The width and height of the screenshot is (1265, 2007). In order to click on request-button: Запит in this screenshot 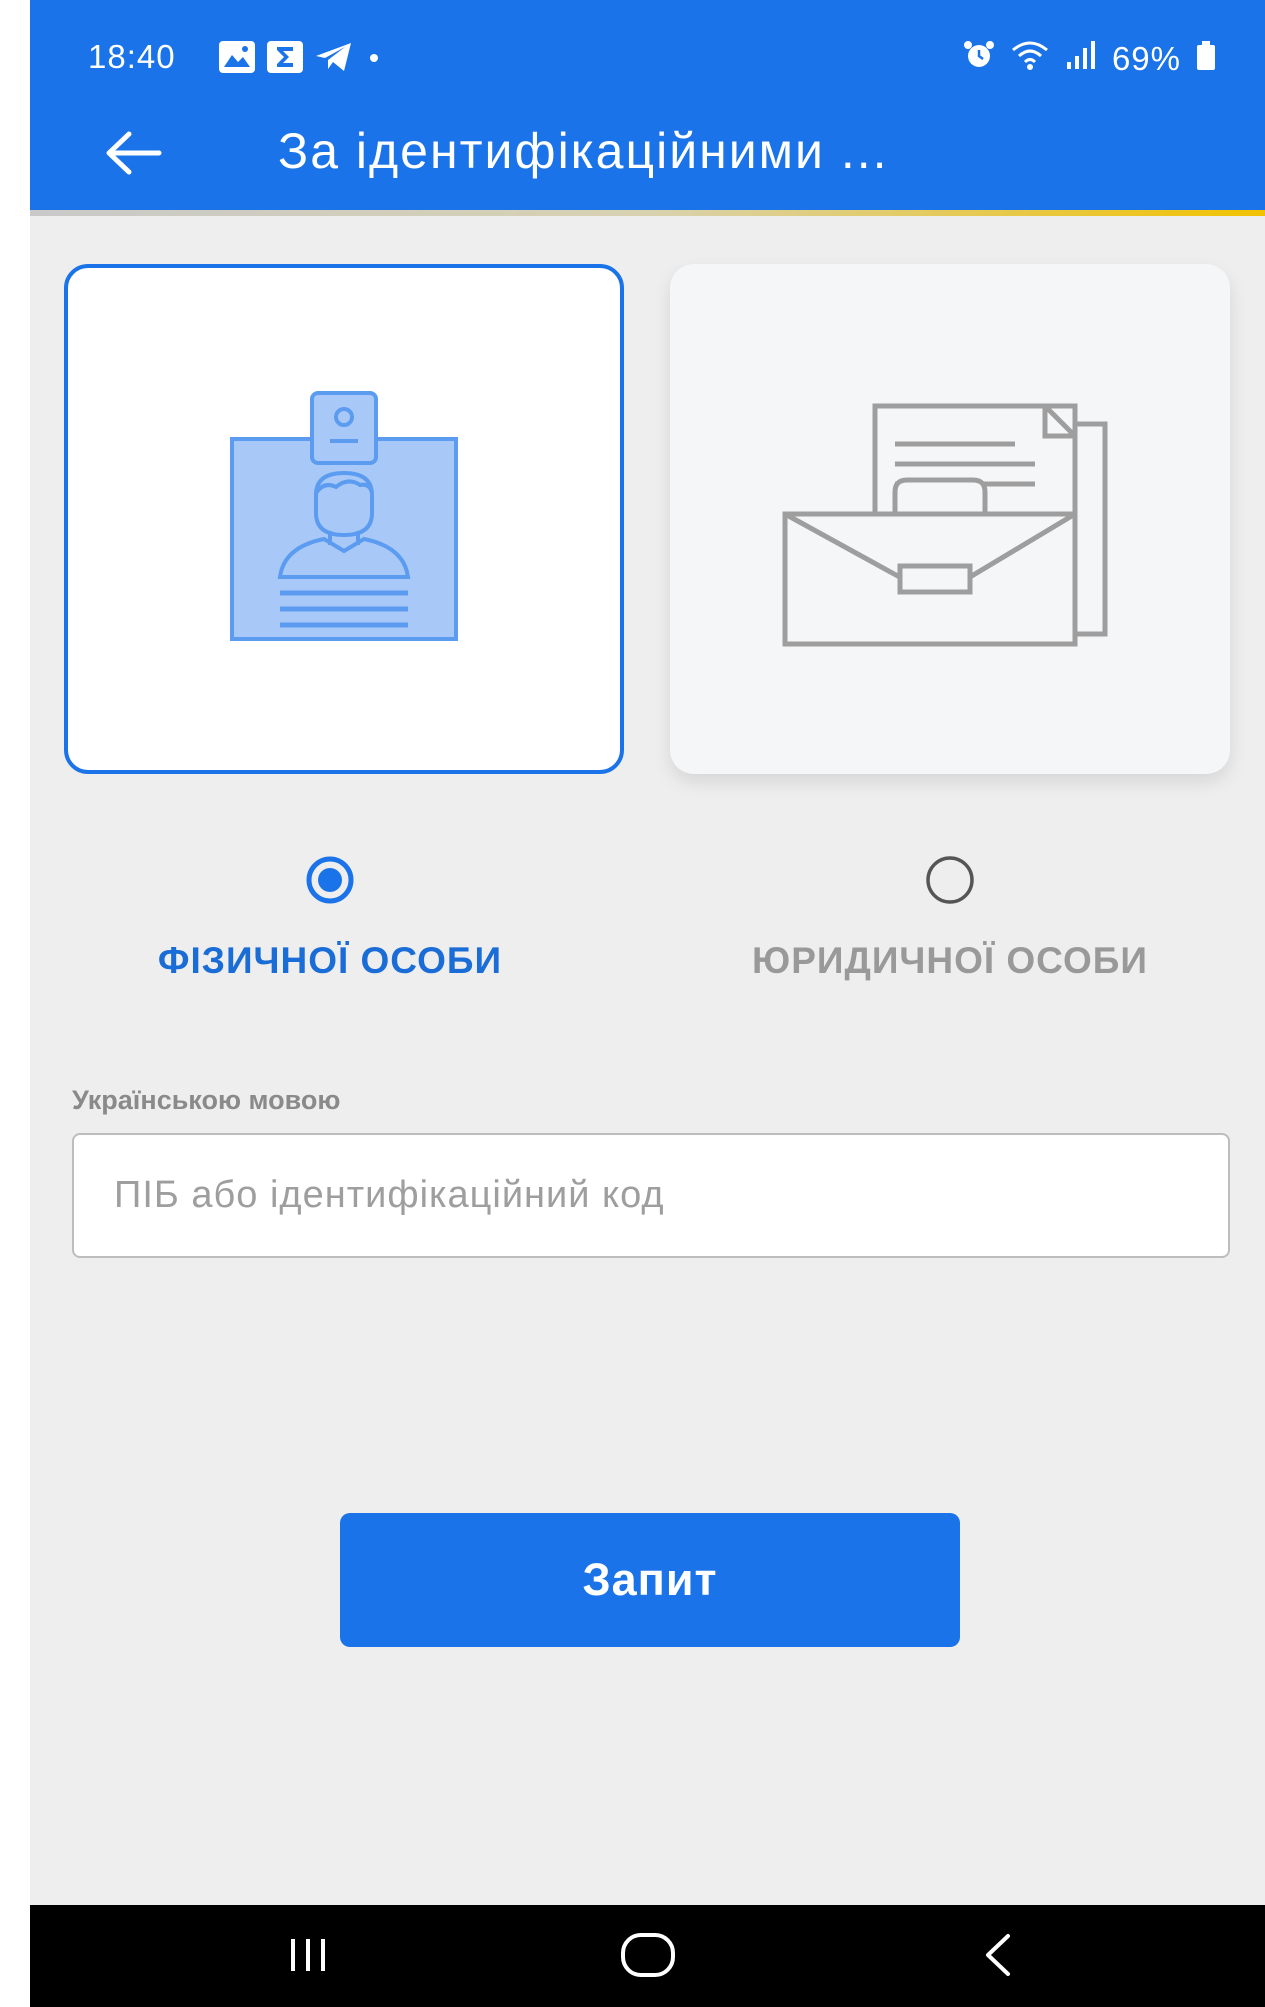, I will do `click(650, 1580)`.